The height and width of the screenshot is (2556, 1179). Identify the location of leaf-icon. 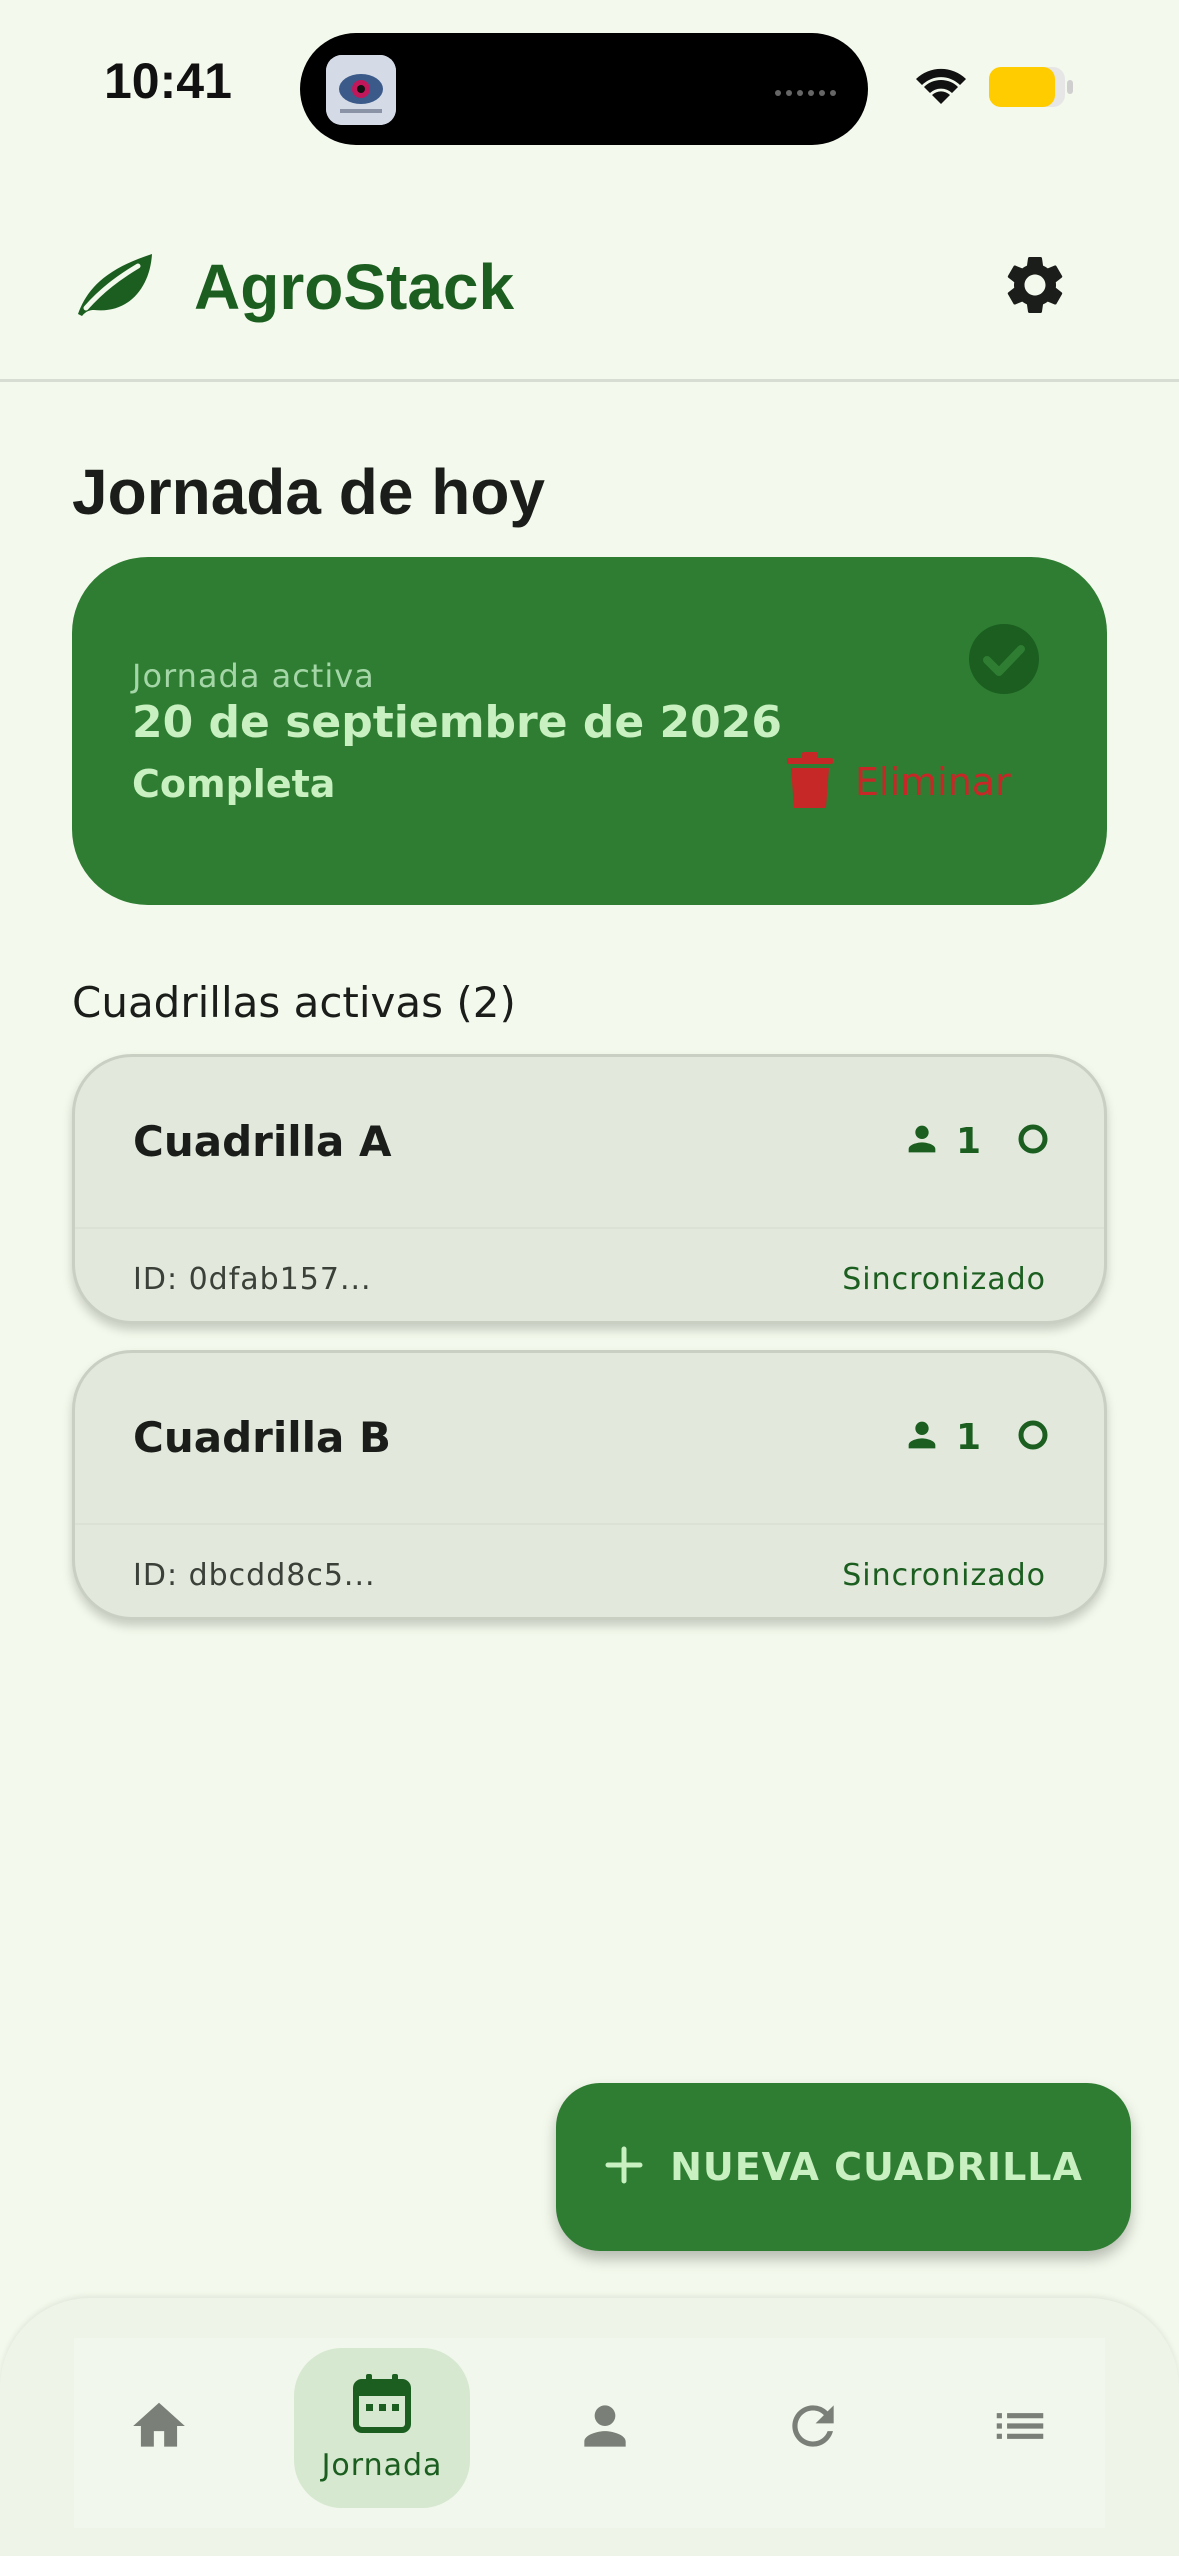
(114, 286).